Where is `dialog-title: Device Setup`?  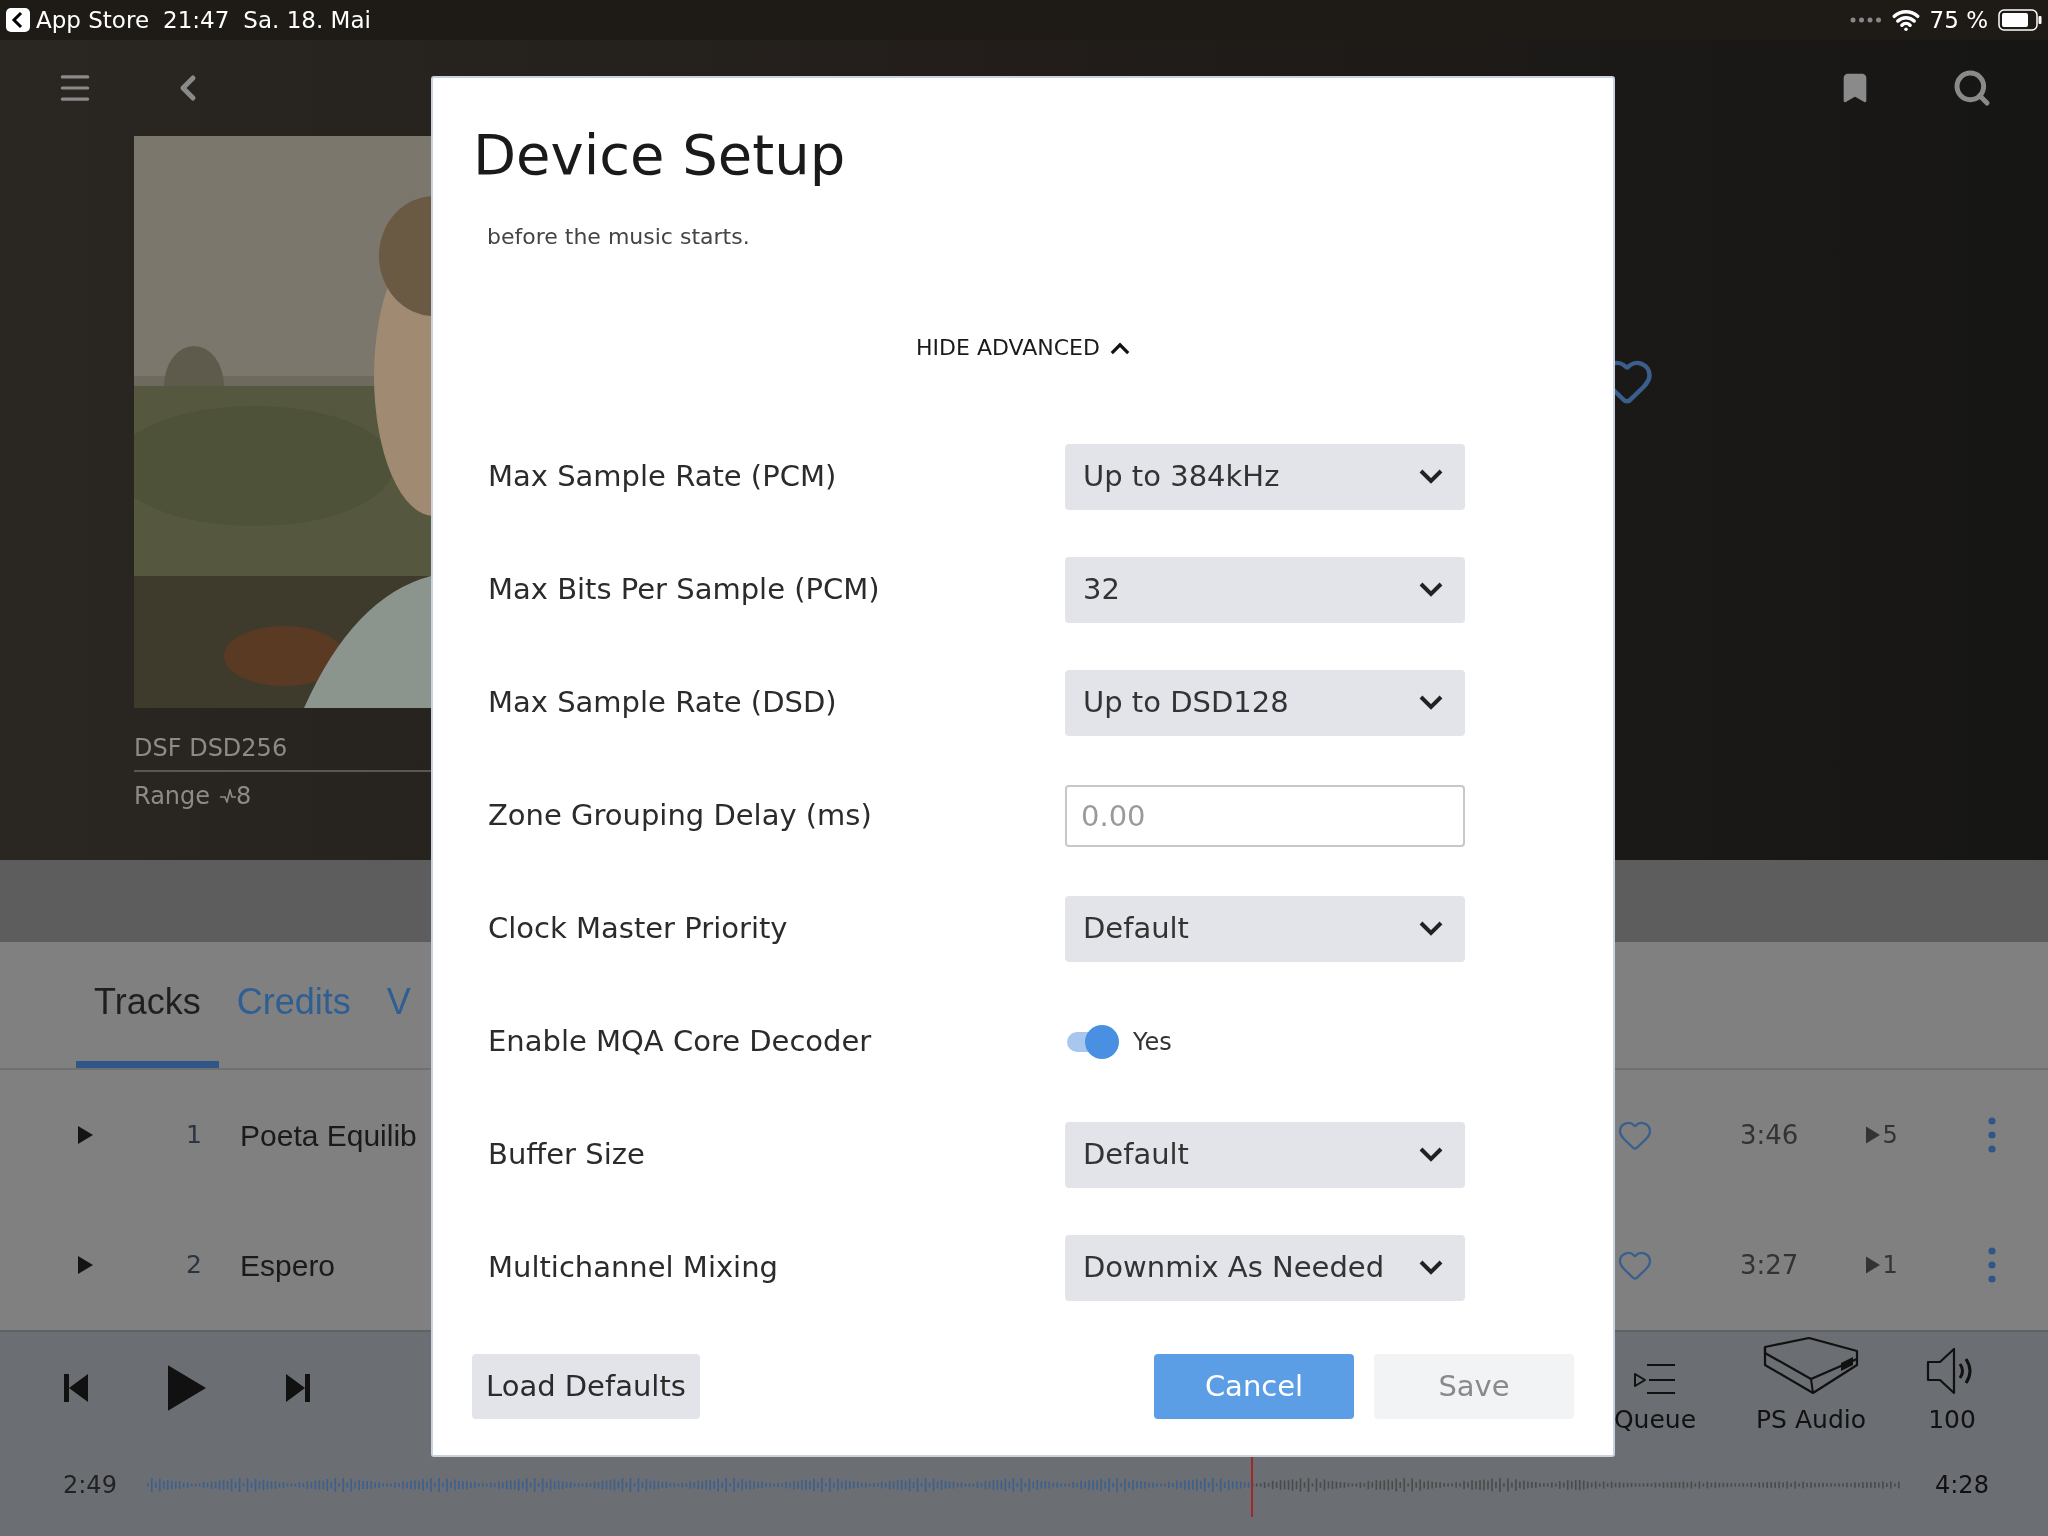 dialog-title: Device Setup is located at coordinates (659, 155).